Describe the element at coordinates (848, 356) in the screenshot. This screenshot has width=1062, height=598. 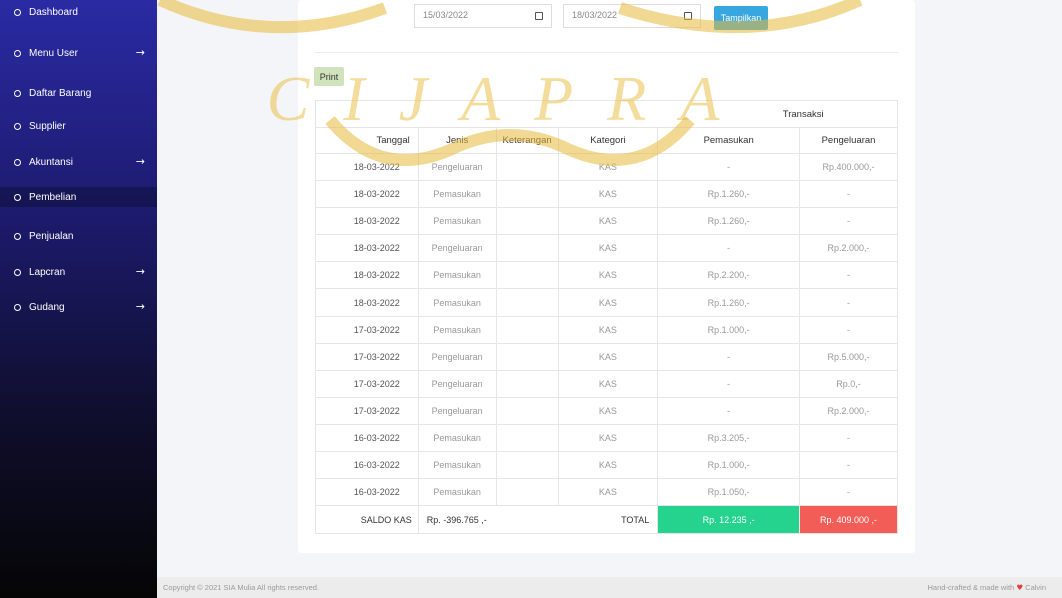
I see `cell-pengeluaran: Rp.5.000,-` at that location.